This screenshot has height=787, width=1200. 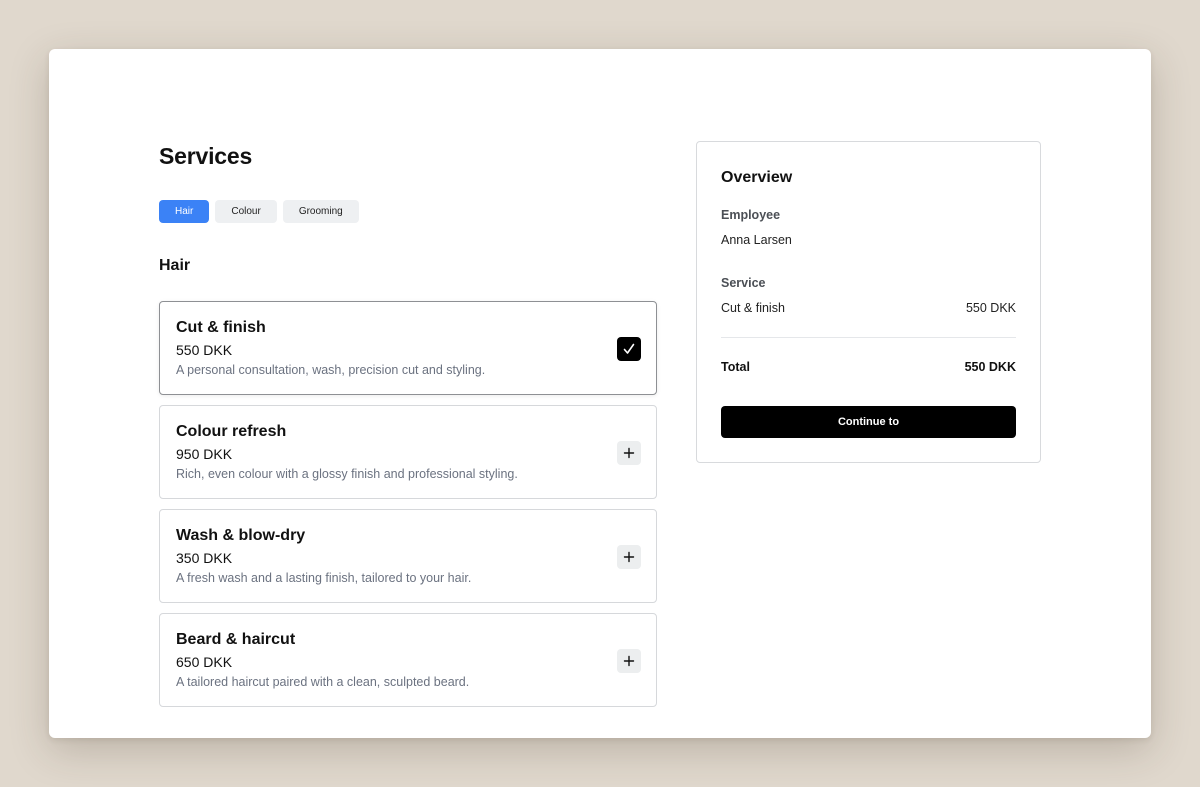 I want to click on tab-grooming: Grooming, so click(x=320, y=211).